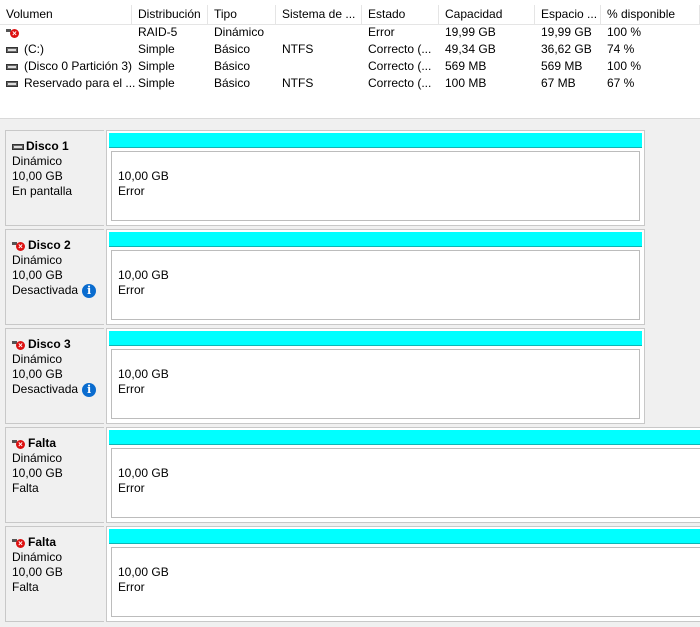 Image resolution: width=700 pixels, height=627 pixels. What do you see at coordinates (562, 66) in the screenshot?
I see `volume-free-space: 569 MB` at bounding box center [562, 66].